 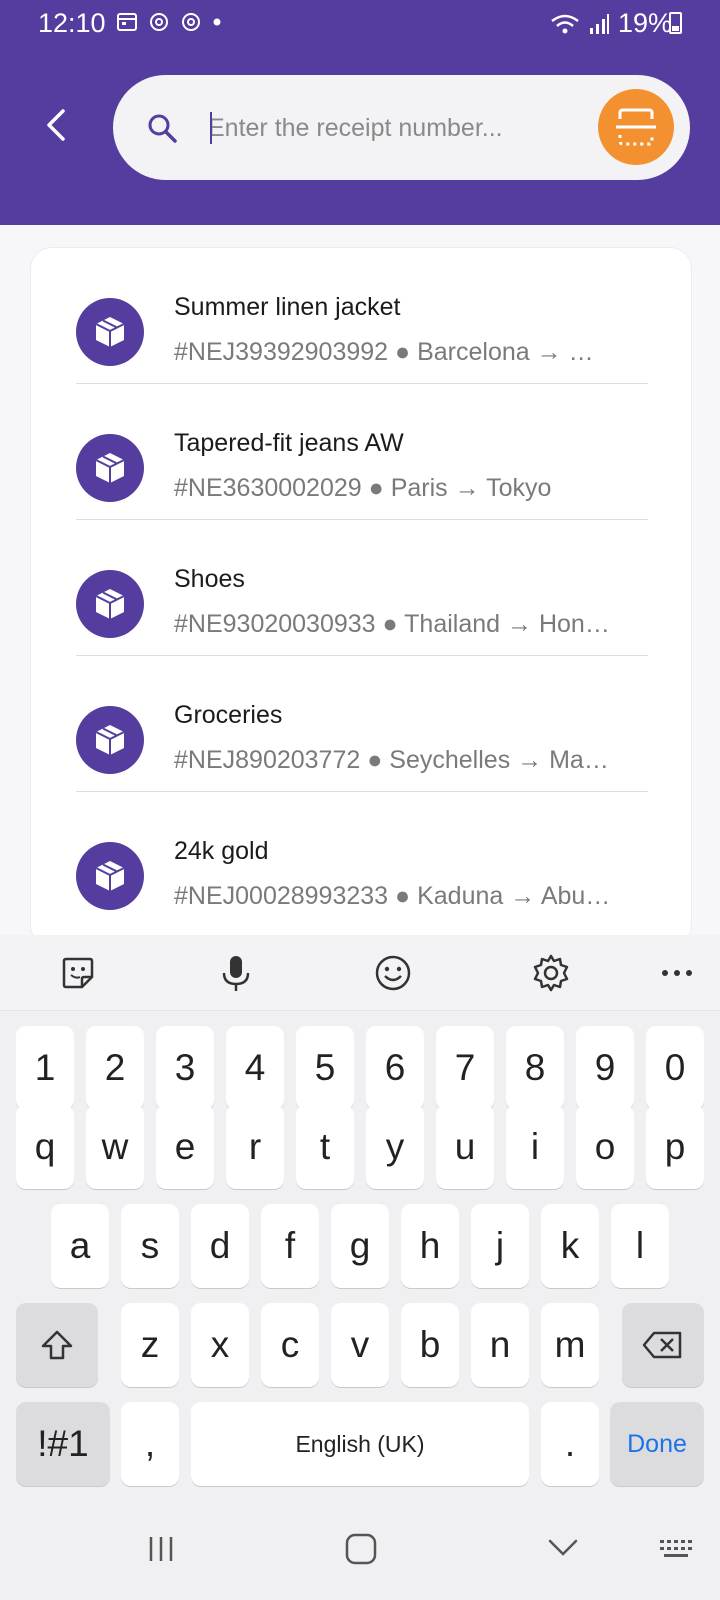 What do you see at coordinates (115, 1147) in the screenshot?
I see `key-w: w` at bounding box center [115, 1147].